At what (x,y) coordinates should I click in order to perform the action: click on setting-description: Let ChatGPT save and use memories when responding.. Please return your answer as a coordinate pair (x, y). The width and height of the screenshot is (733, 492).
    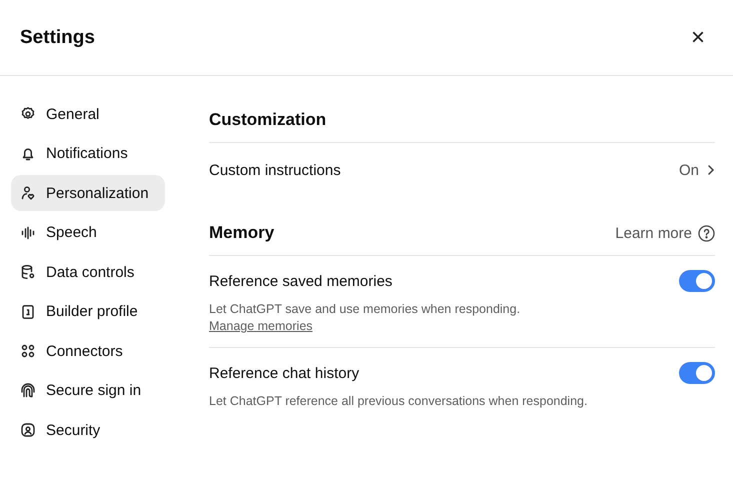
    Looking at the image, I should click on (365, 309).